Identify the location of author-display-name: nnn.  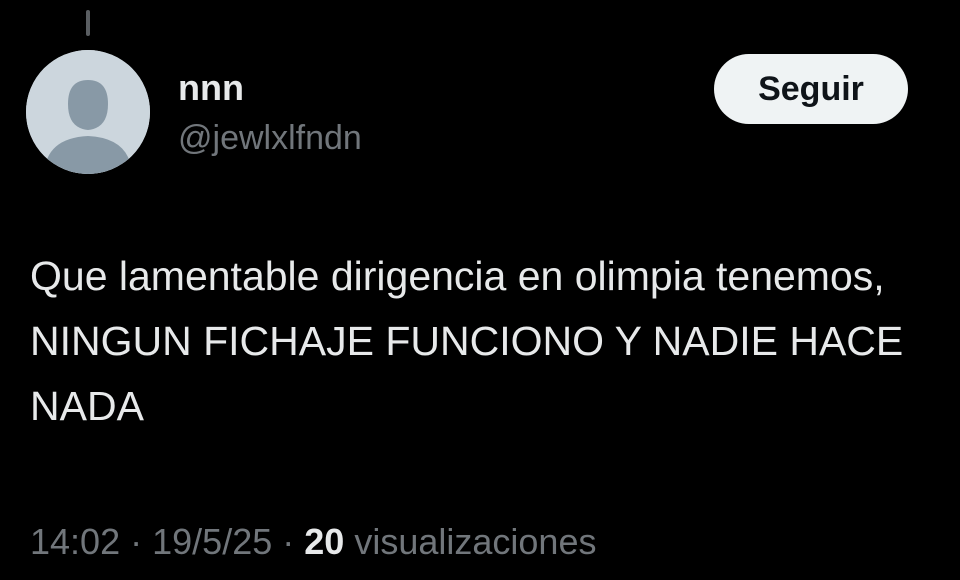
(211, 88).